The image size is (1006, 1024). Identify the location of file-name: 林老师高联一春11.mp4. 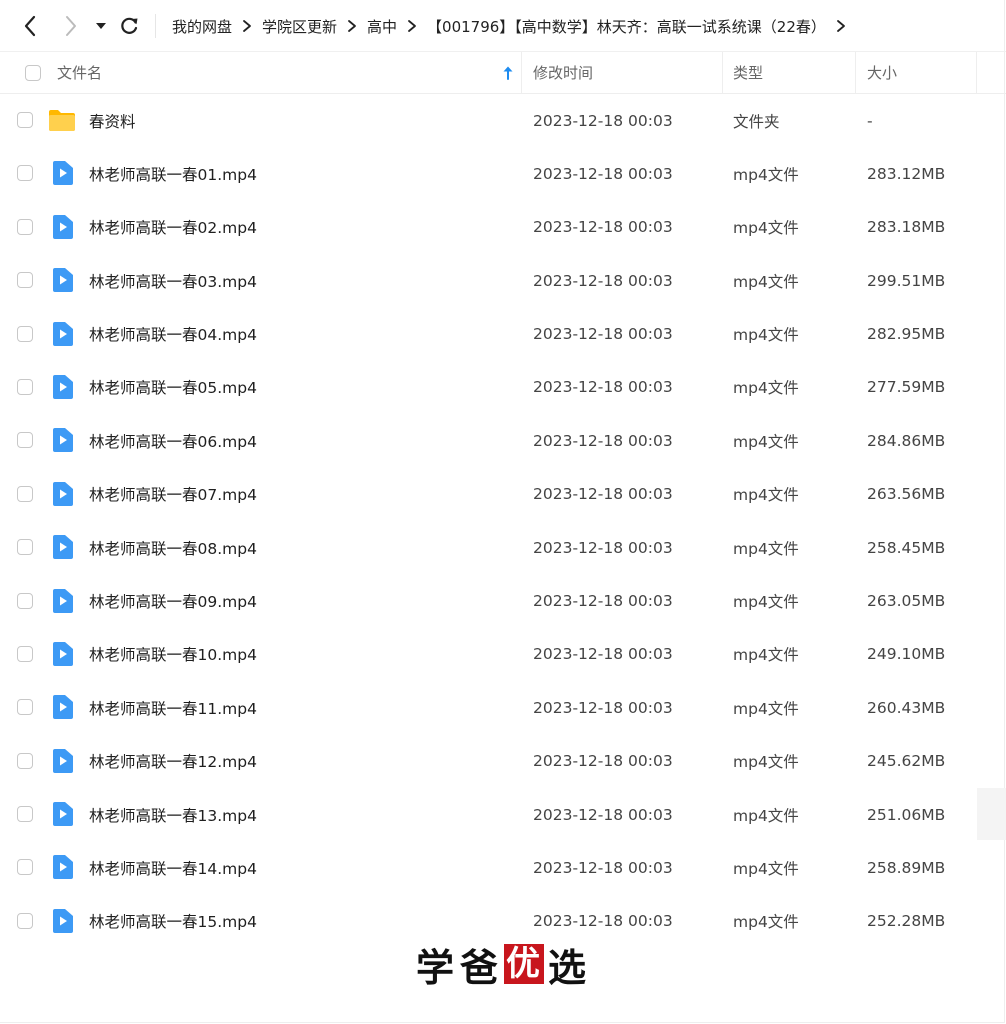
(173, 707).